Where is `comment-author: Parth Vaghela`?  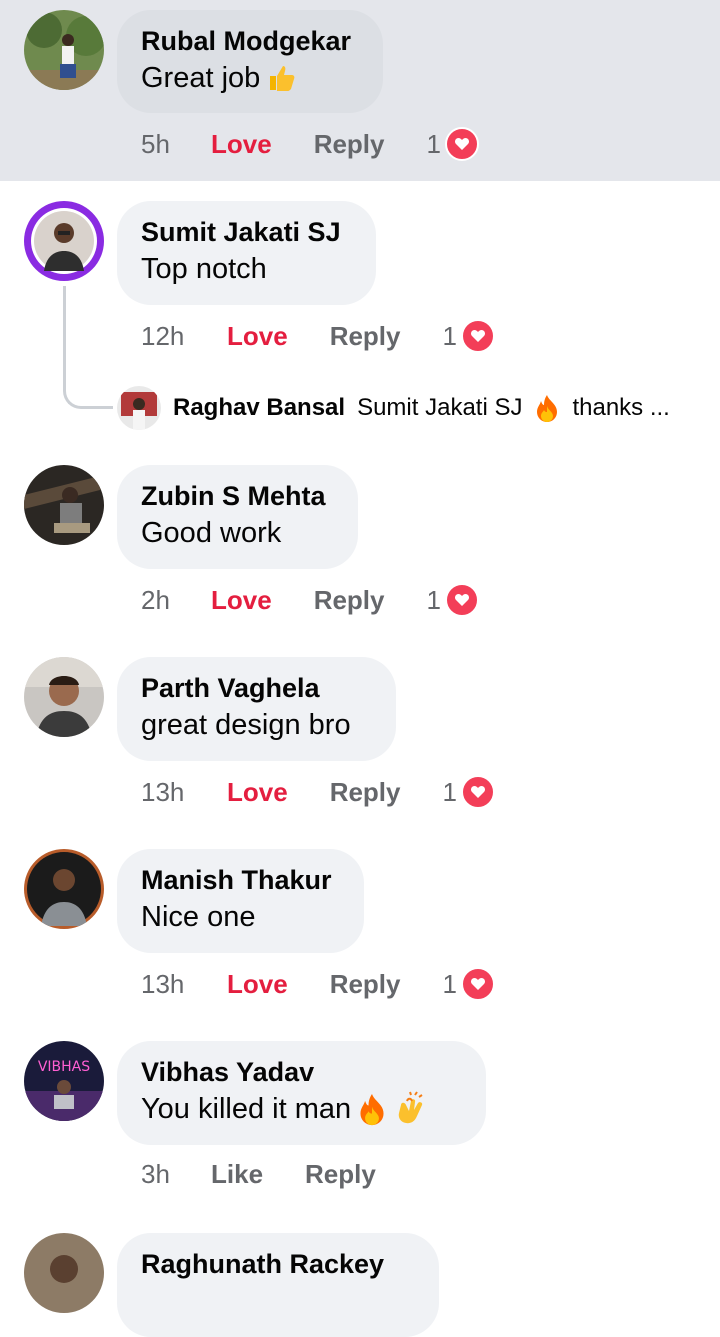
comment-author: Parth Vaghela is located at coordinates (256, 688).